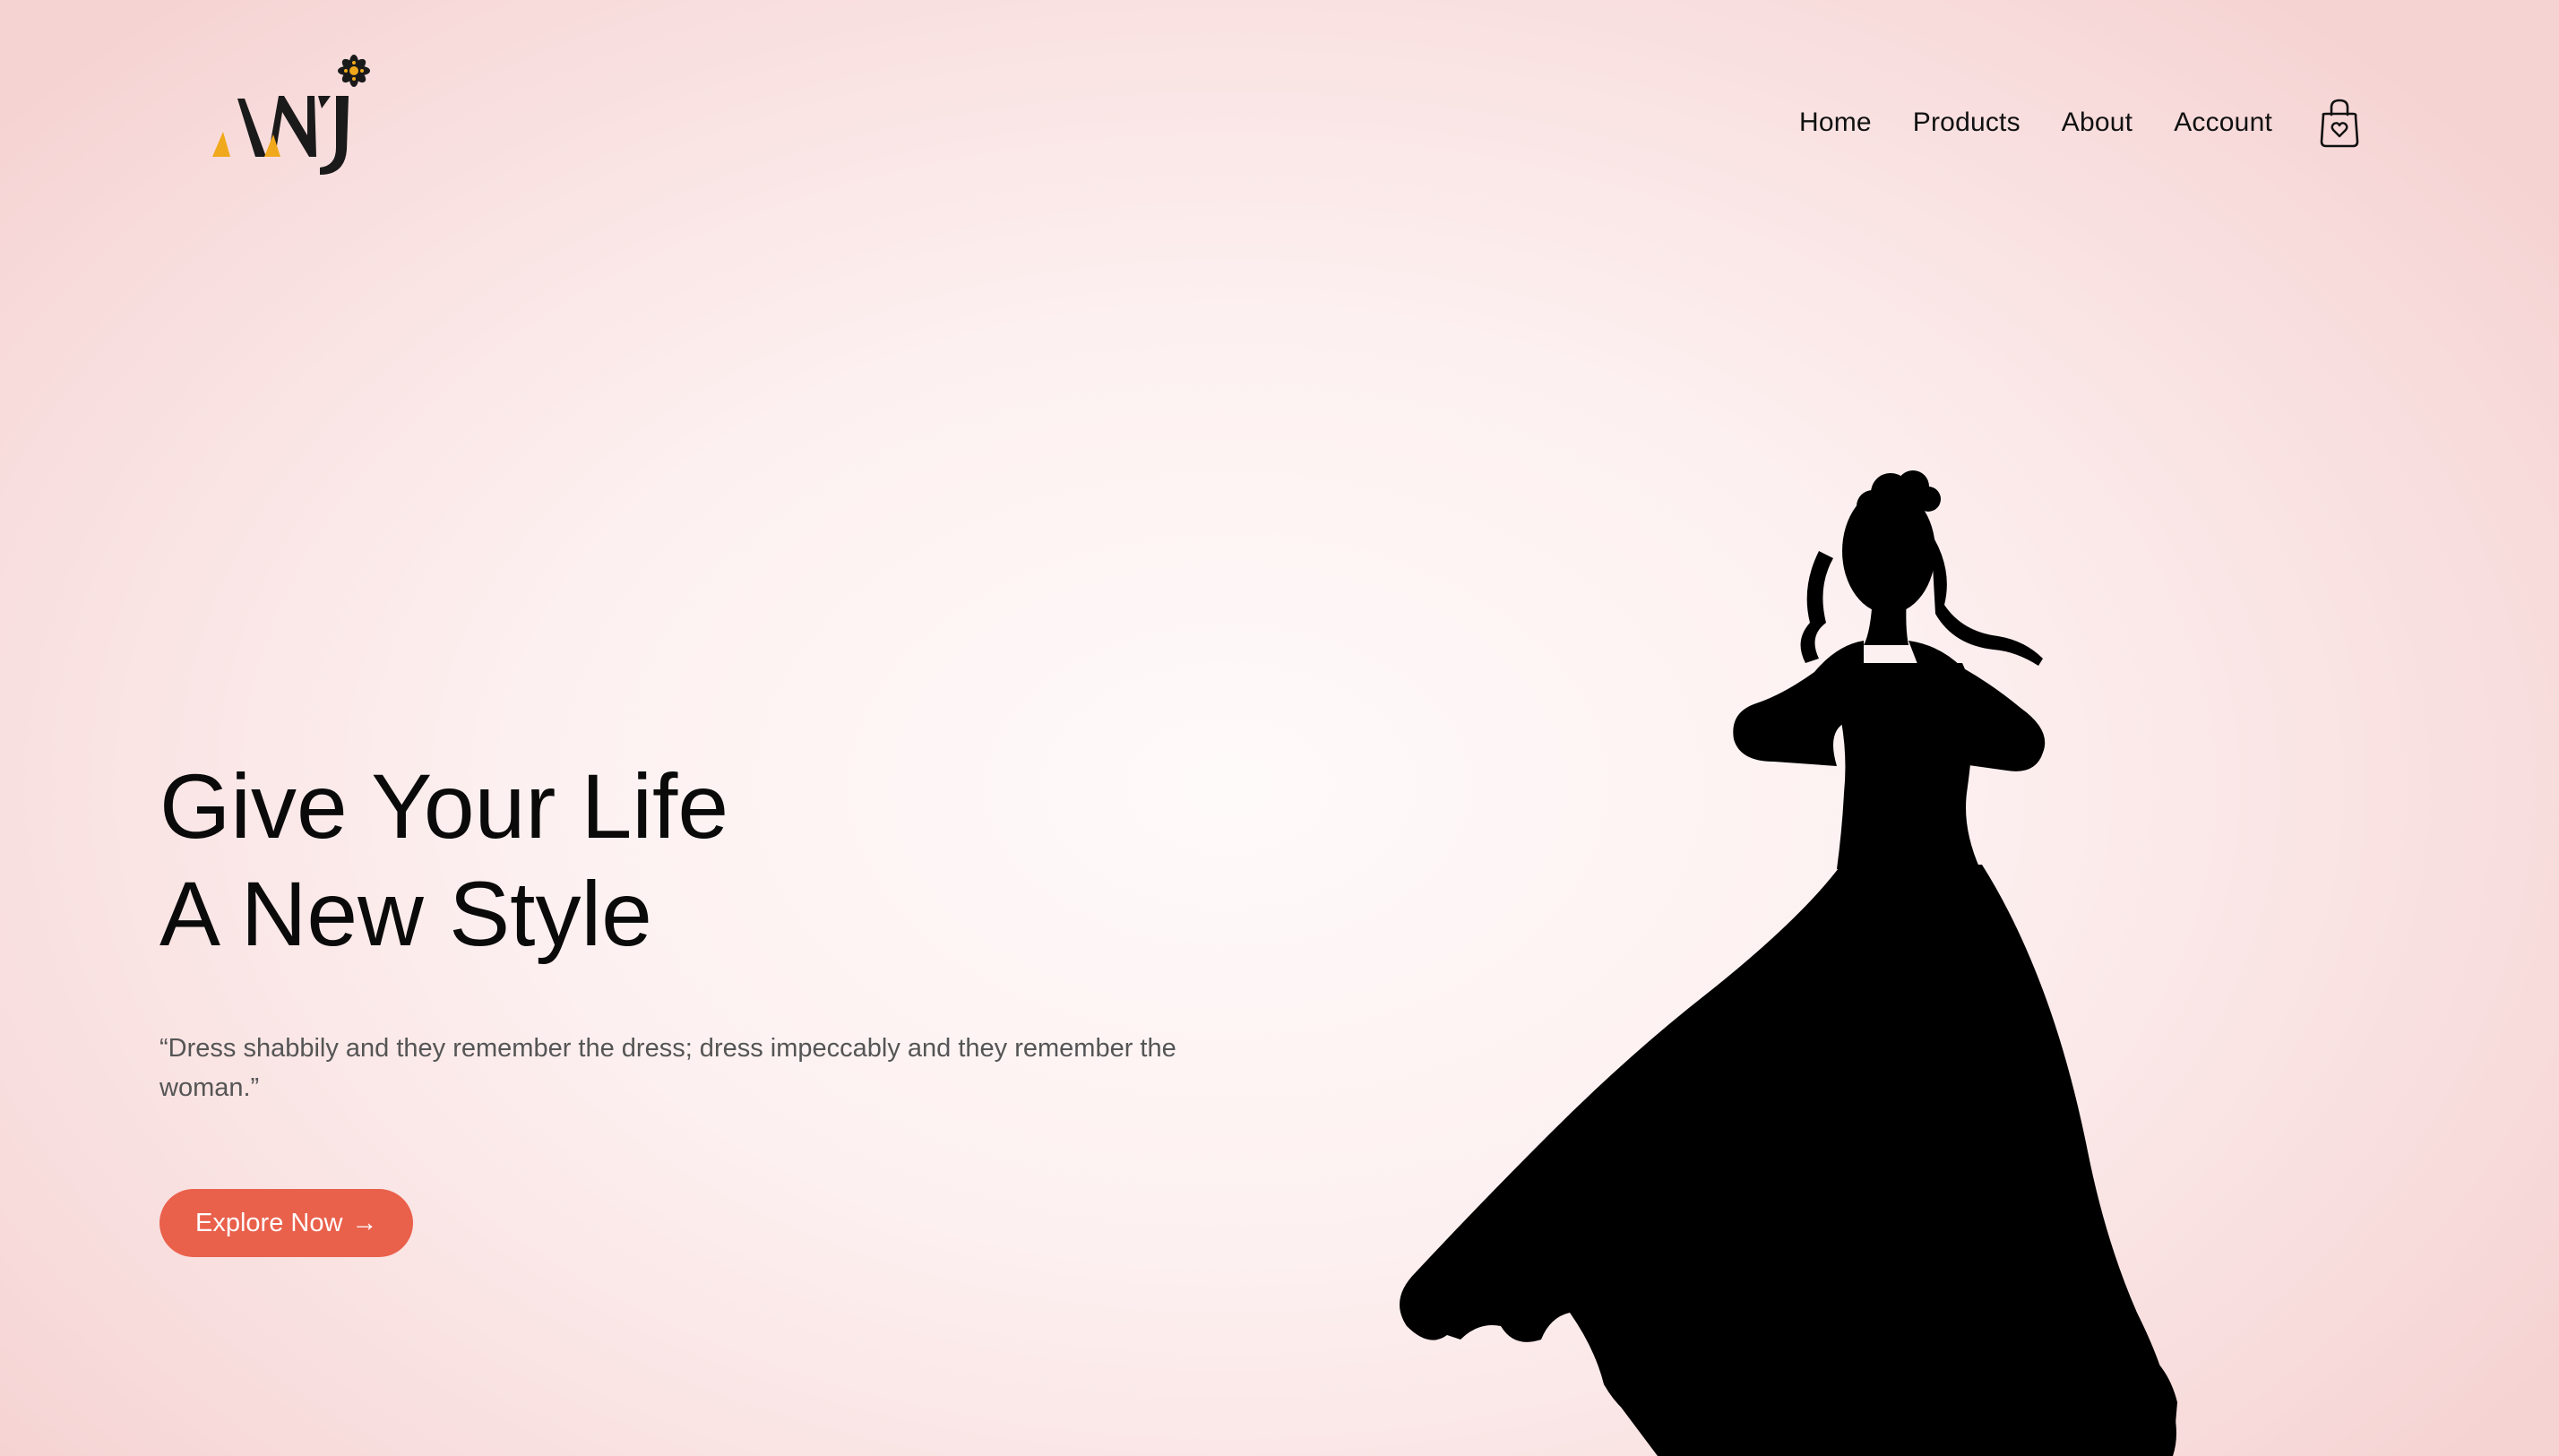  Describe the element at coordinates (1966, 123) in the screenshot. I see `nav-link-products: Products` at that location.